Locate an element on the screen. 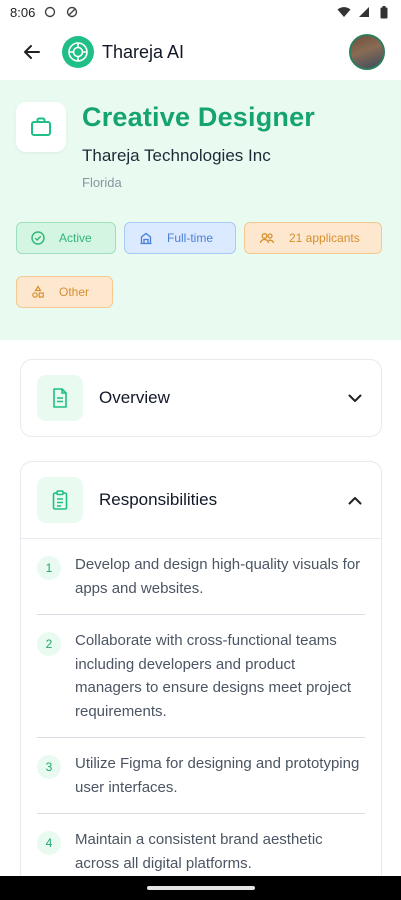 The width and height of the screenshot is (401, 900). document-icon is located at coordinates (60, 398).